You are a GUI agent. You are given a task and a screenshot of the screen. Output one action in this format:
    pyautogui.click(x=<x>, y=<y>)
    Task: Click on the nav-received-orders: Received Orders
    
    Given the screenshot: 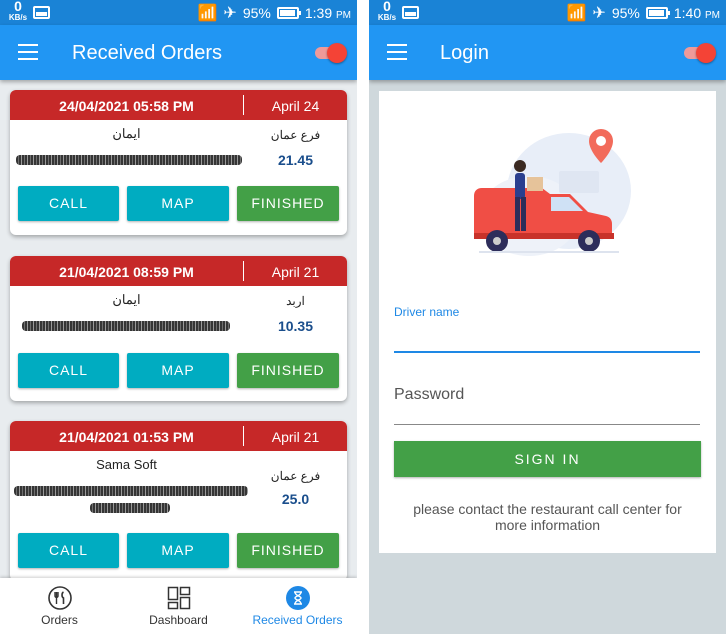 What is the action you would take?
    pyautogui.click(x=297, y=606)
    